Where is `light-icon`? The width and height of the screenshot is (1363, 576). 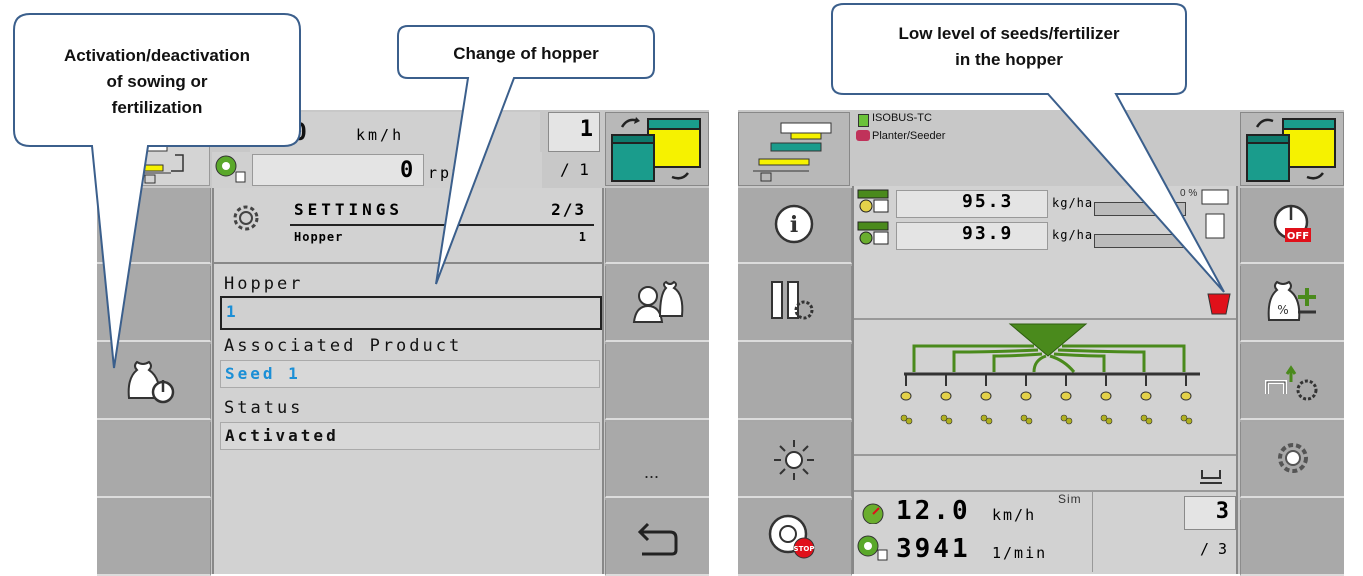
light-icon is located at coordinates (794, 460).